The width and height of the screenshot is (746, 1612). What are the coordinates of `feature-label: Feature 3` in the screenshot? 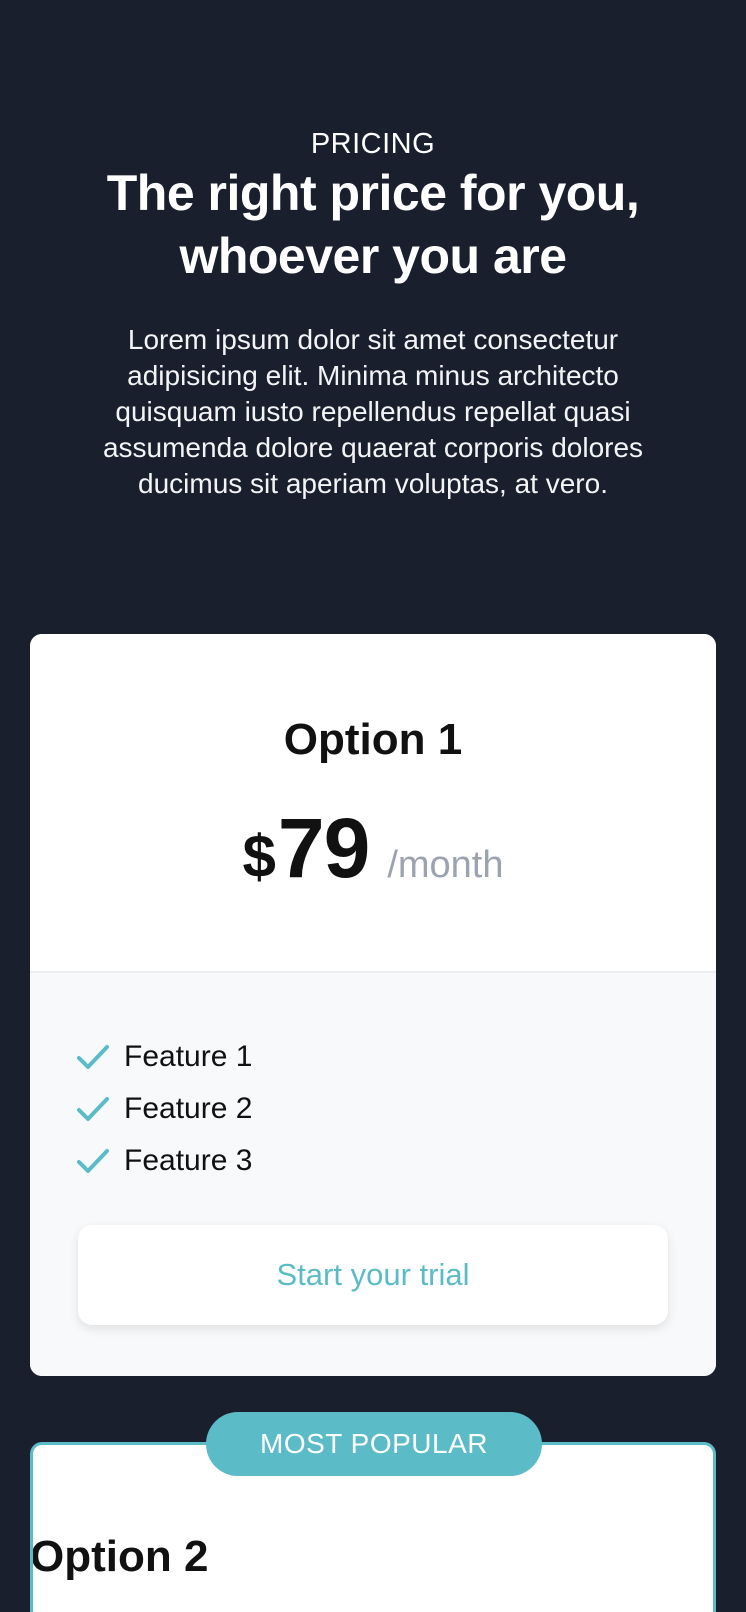 It's located at (188, 1160).